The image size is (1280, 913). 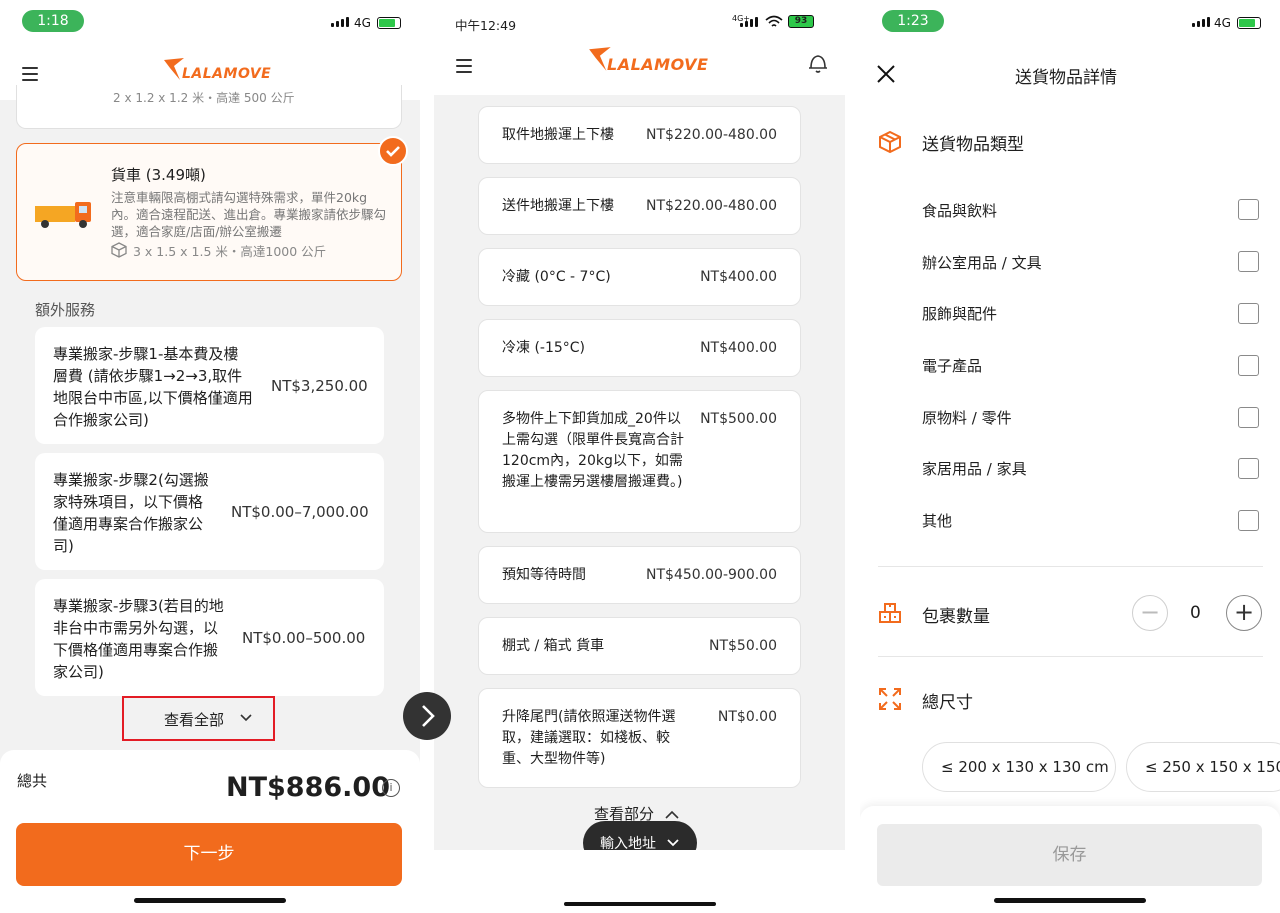 What do you see at coordinates (32, 781) in the screenshot?
I see `total-label: 總共` at bounding box center [32, 781].